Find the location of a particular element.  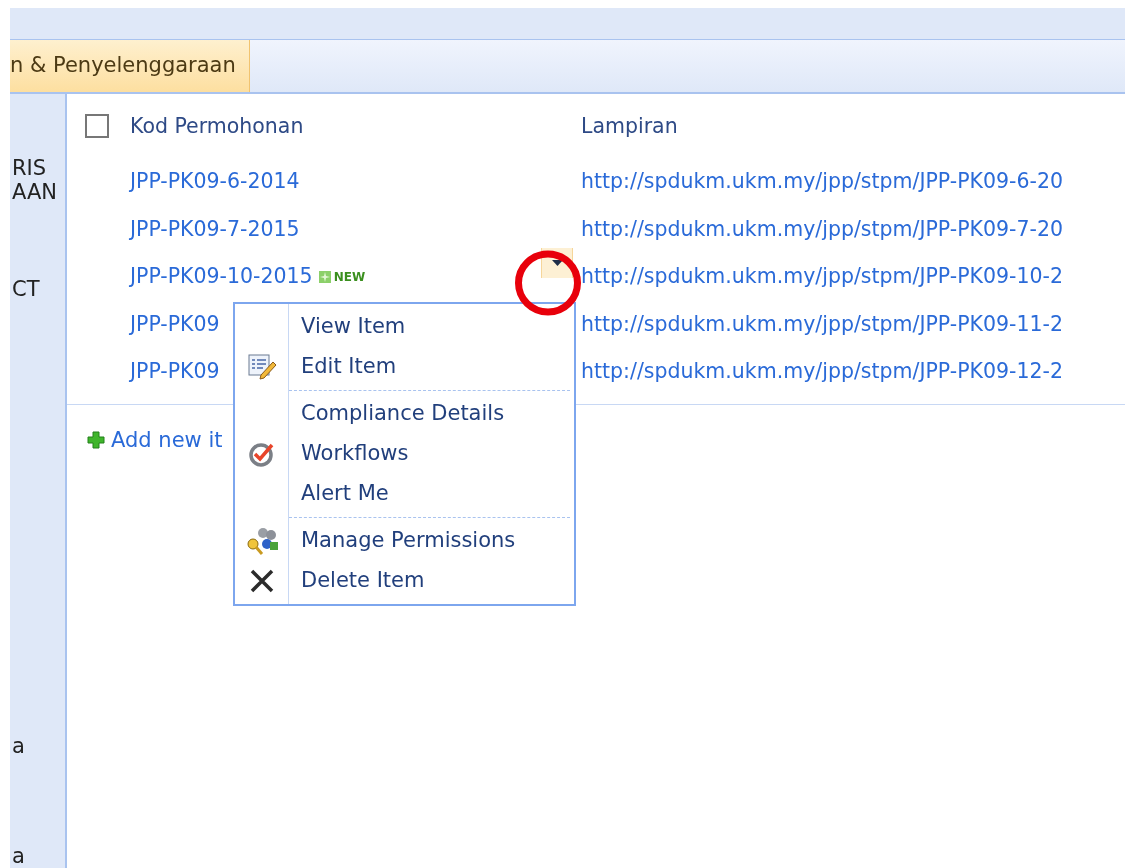

edit-icon is located at coordinates (262, 367).